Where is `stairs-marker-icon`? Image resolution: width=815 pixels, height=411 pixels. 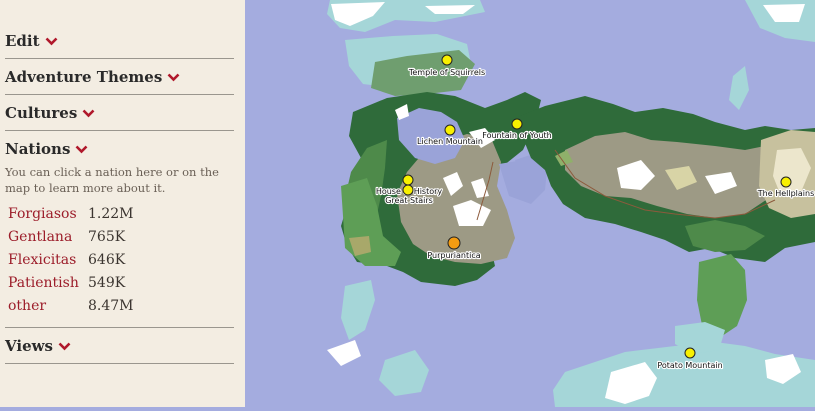 stairs-marker-icon is located at coordinates (408, 190).